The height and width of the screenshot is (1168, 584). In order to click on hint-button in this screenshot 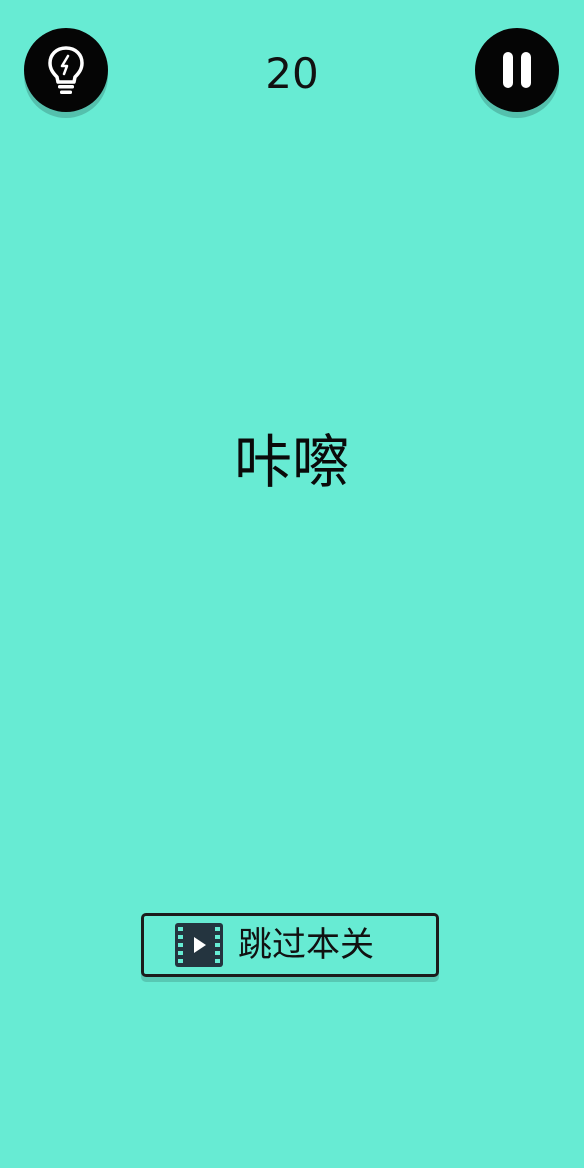, I will do `click(66, 70)`.